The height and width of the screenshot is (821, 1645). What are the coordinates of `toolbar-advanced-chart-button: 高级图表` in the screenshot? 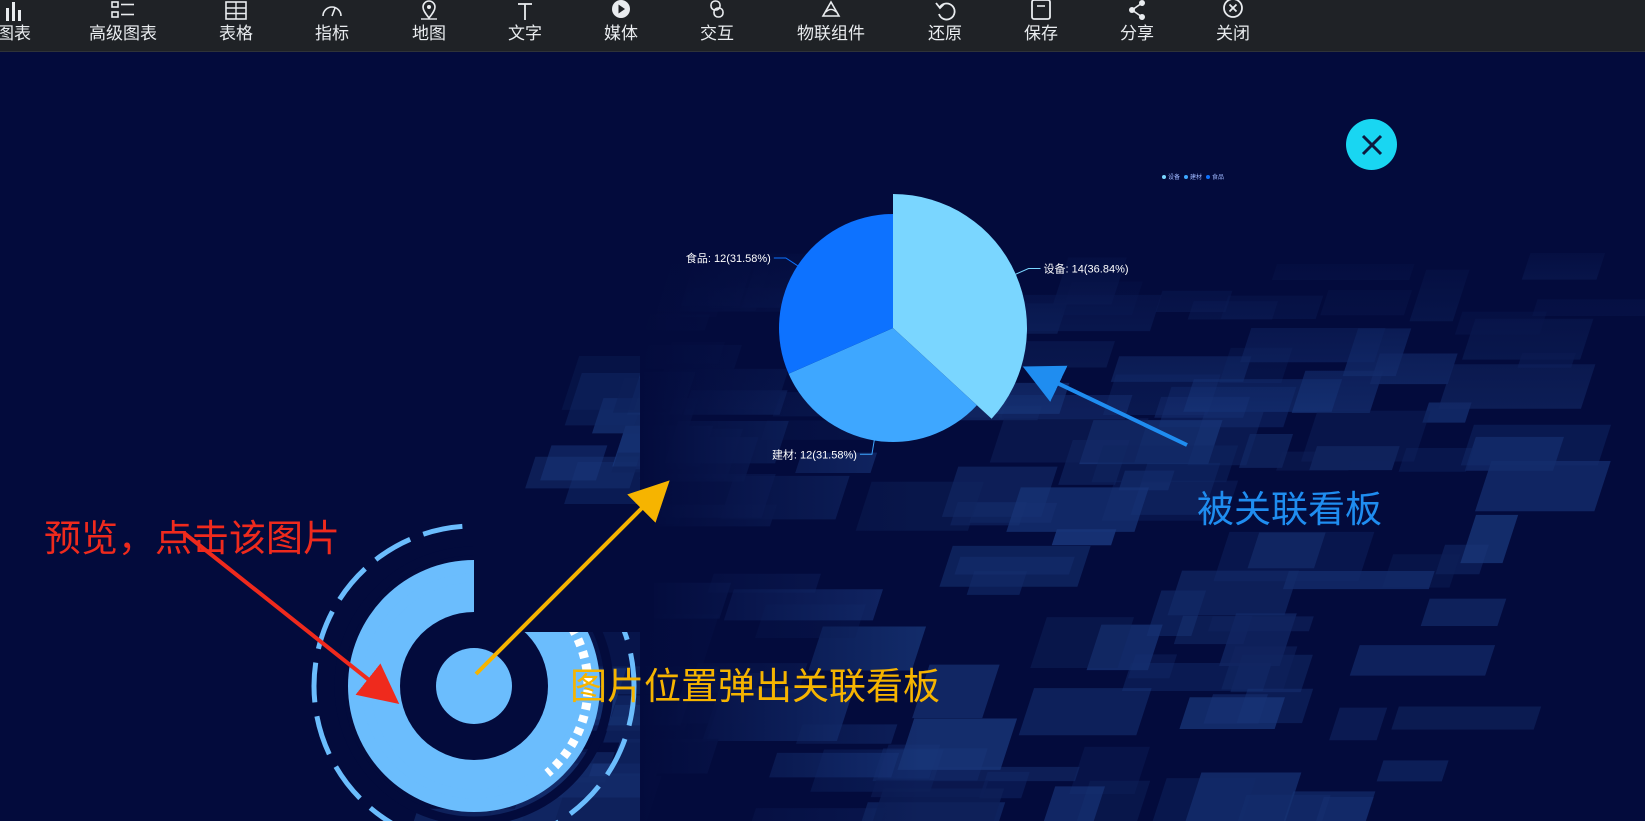 It's located at (123, 25).